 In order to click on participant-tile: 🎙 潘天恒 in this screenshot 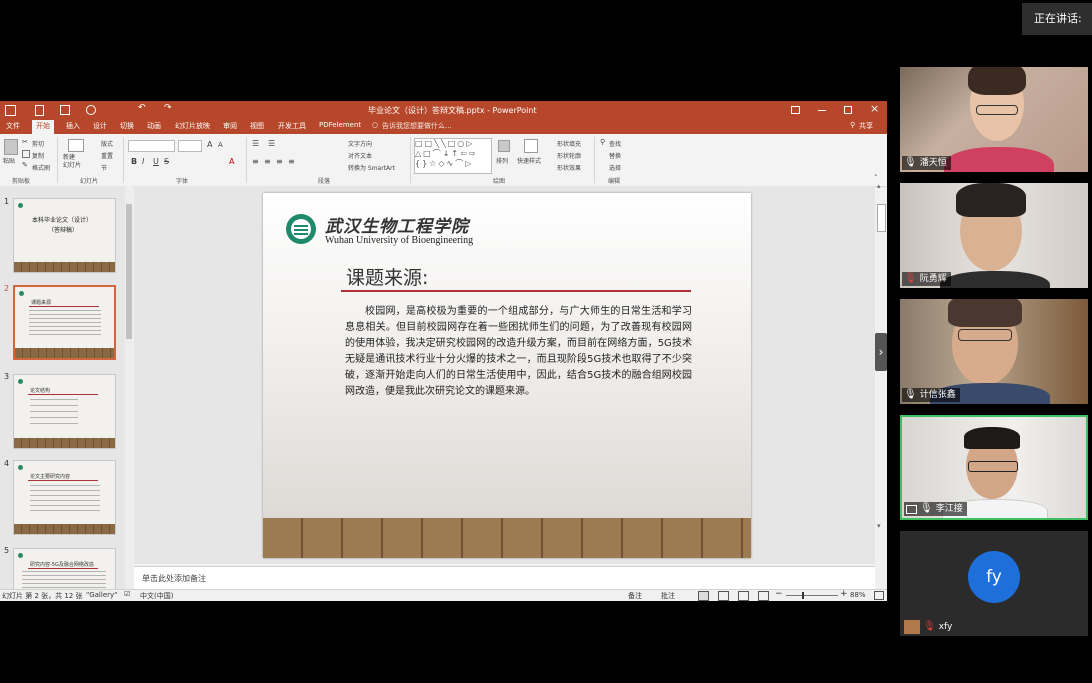, I will do `click(994, 119)`.